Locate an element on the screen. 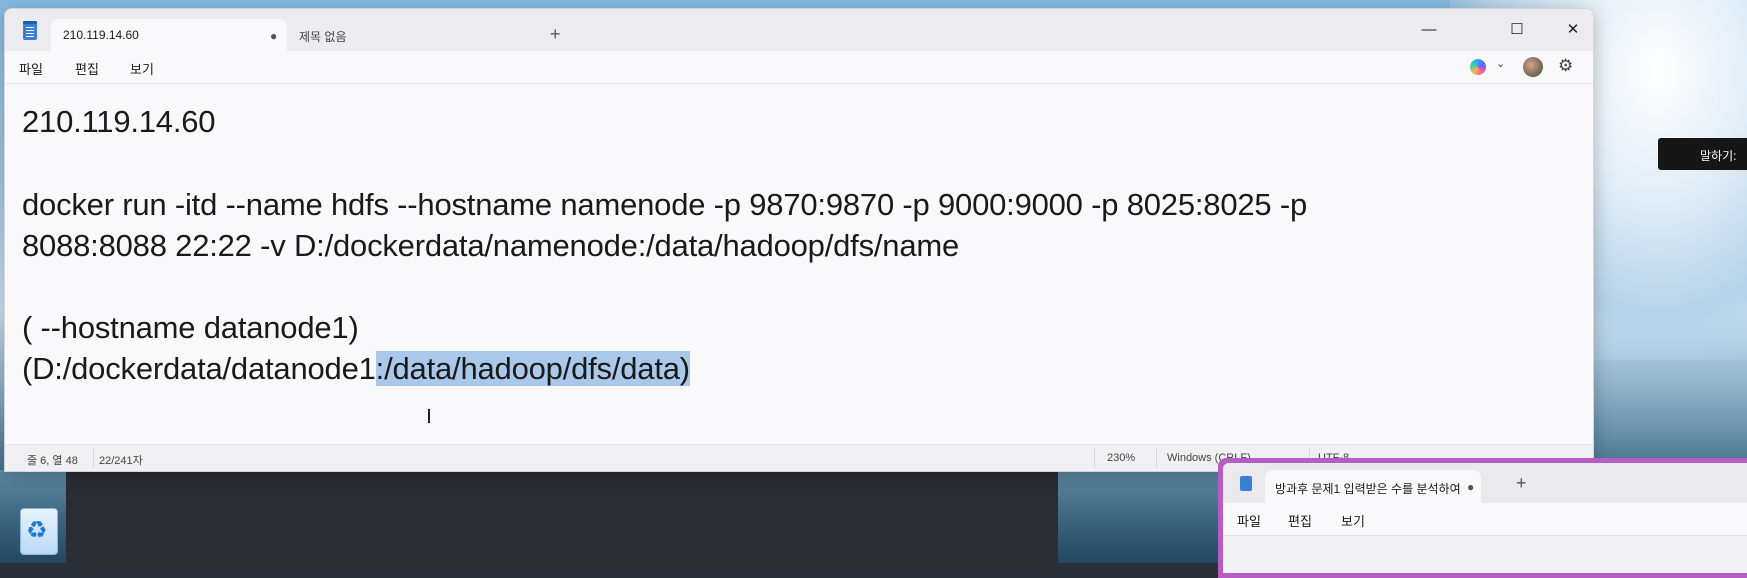 The width and height of the screenshot is (1747, 578). recycle-bin-shortcut: ♻ is located at coordinates (39, 528).